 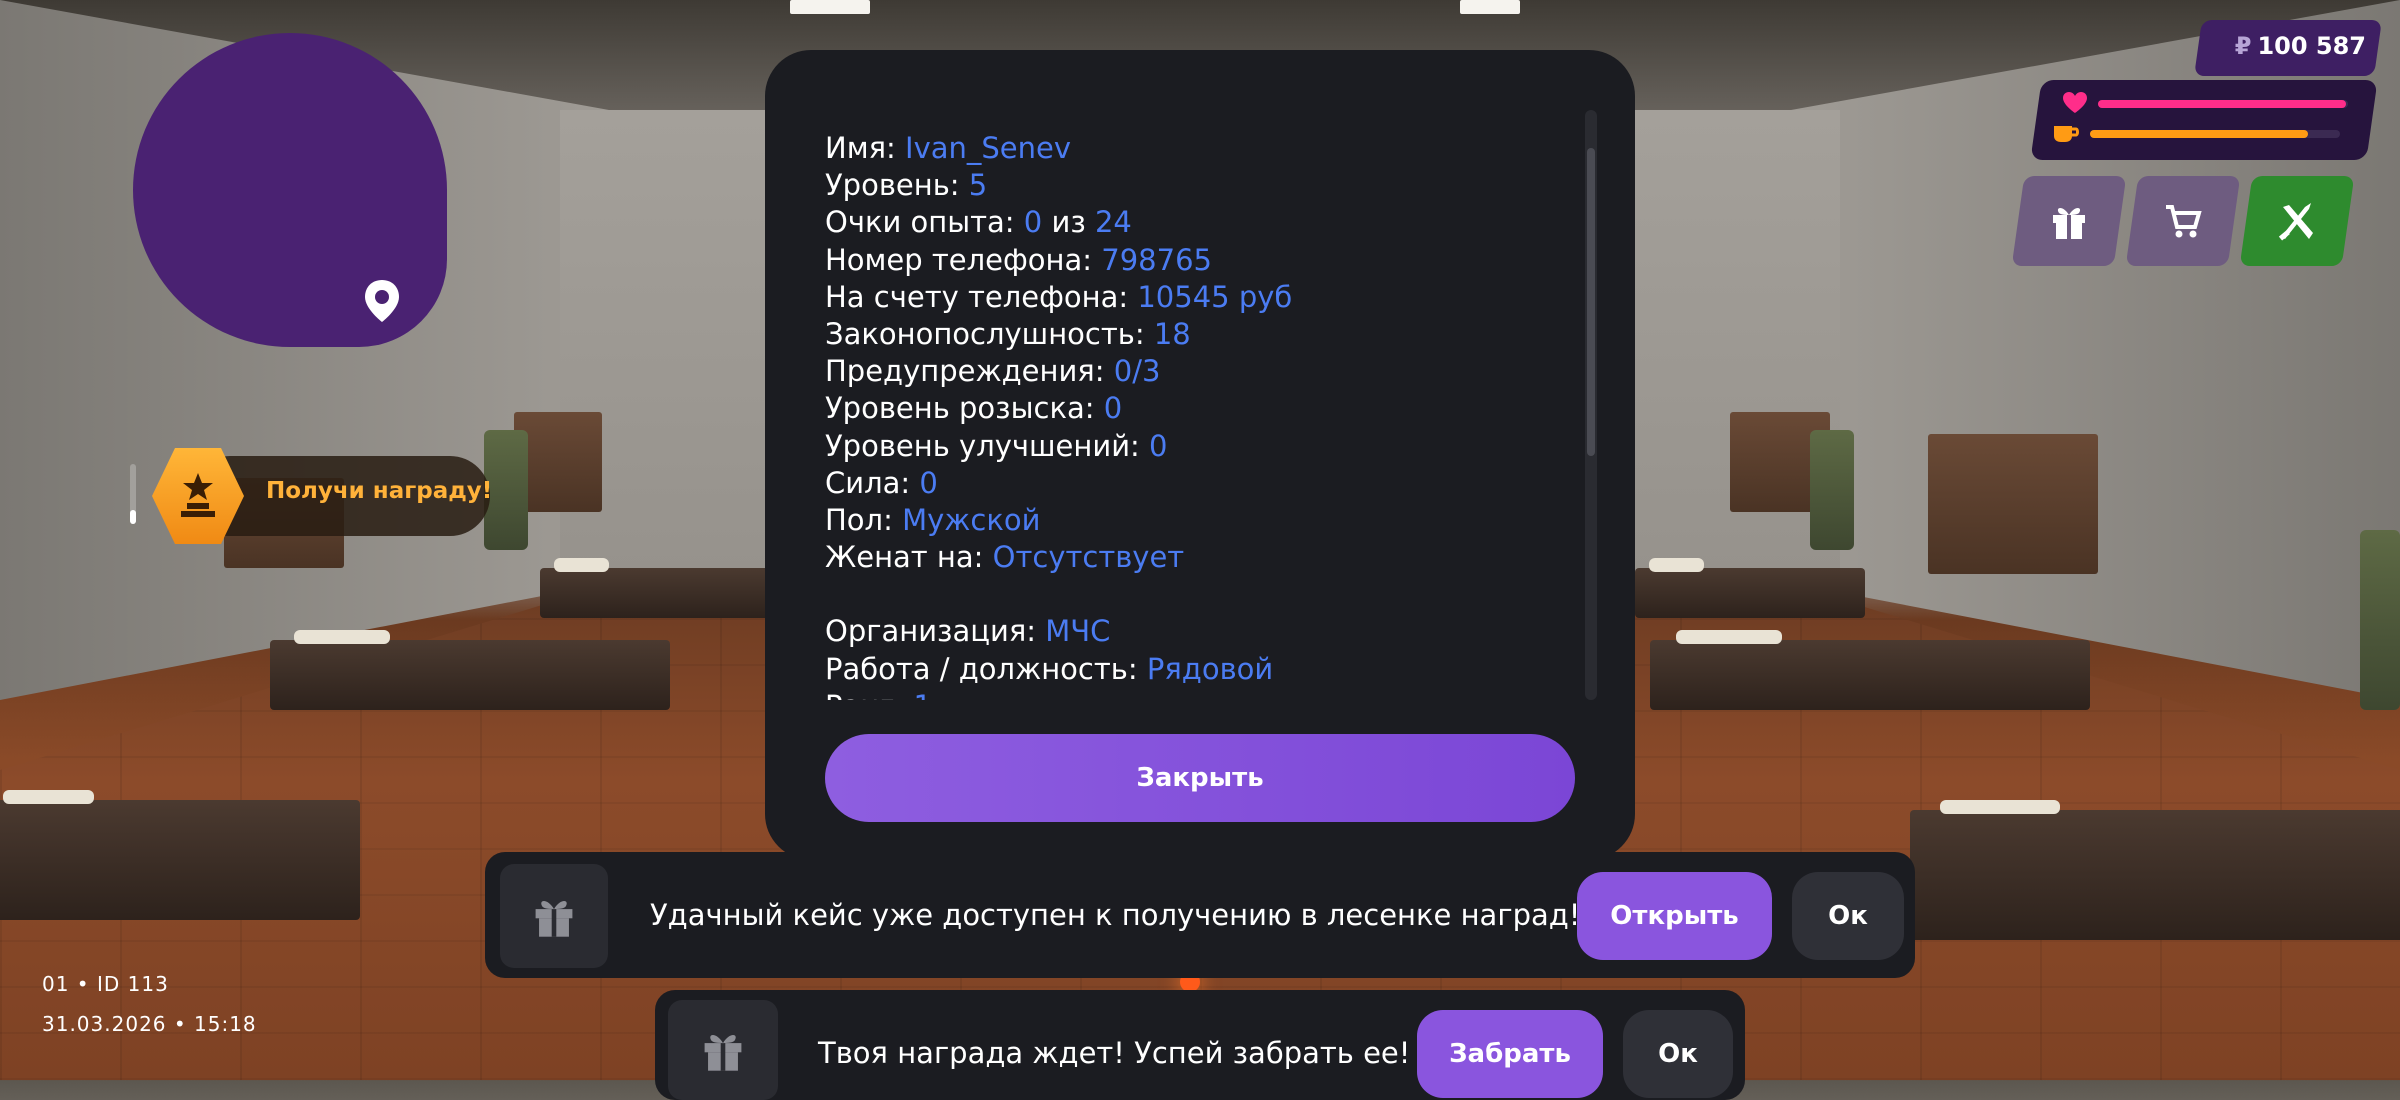 What do you see at coordinates (978, 222) in the screenshot?
I see `stat-row-experience: Очки опыта: 0 из 24` at bounding box center [978, 222].